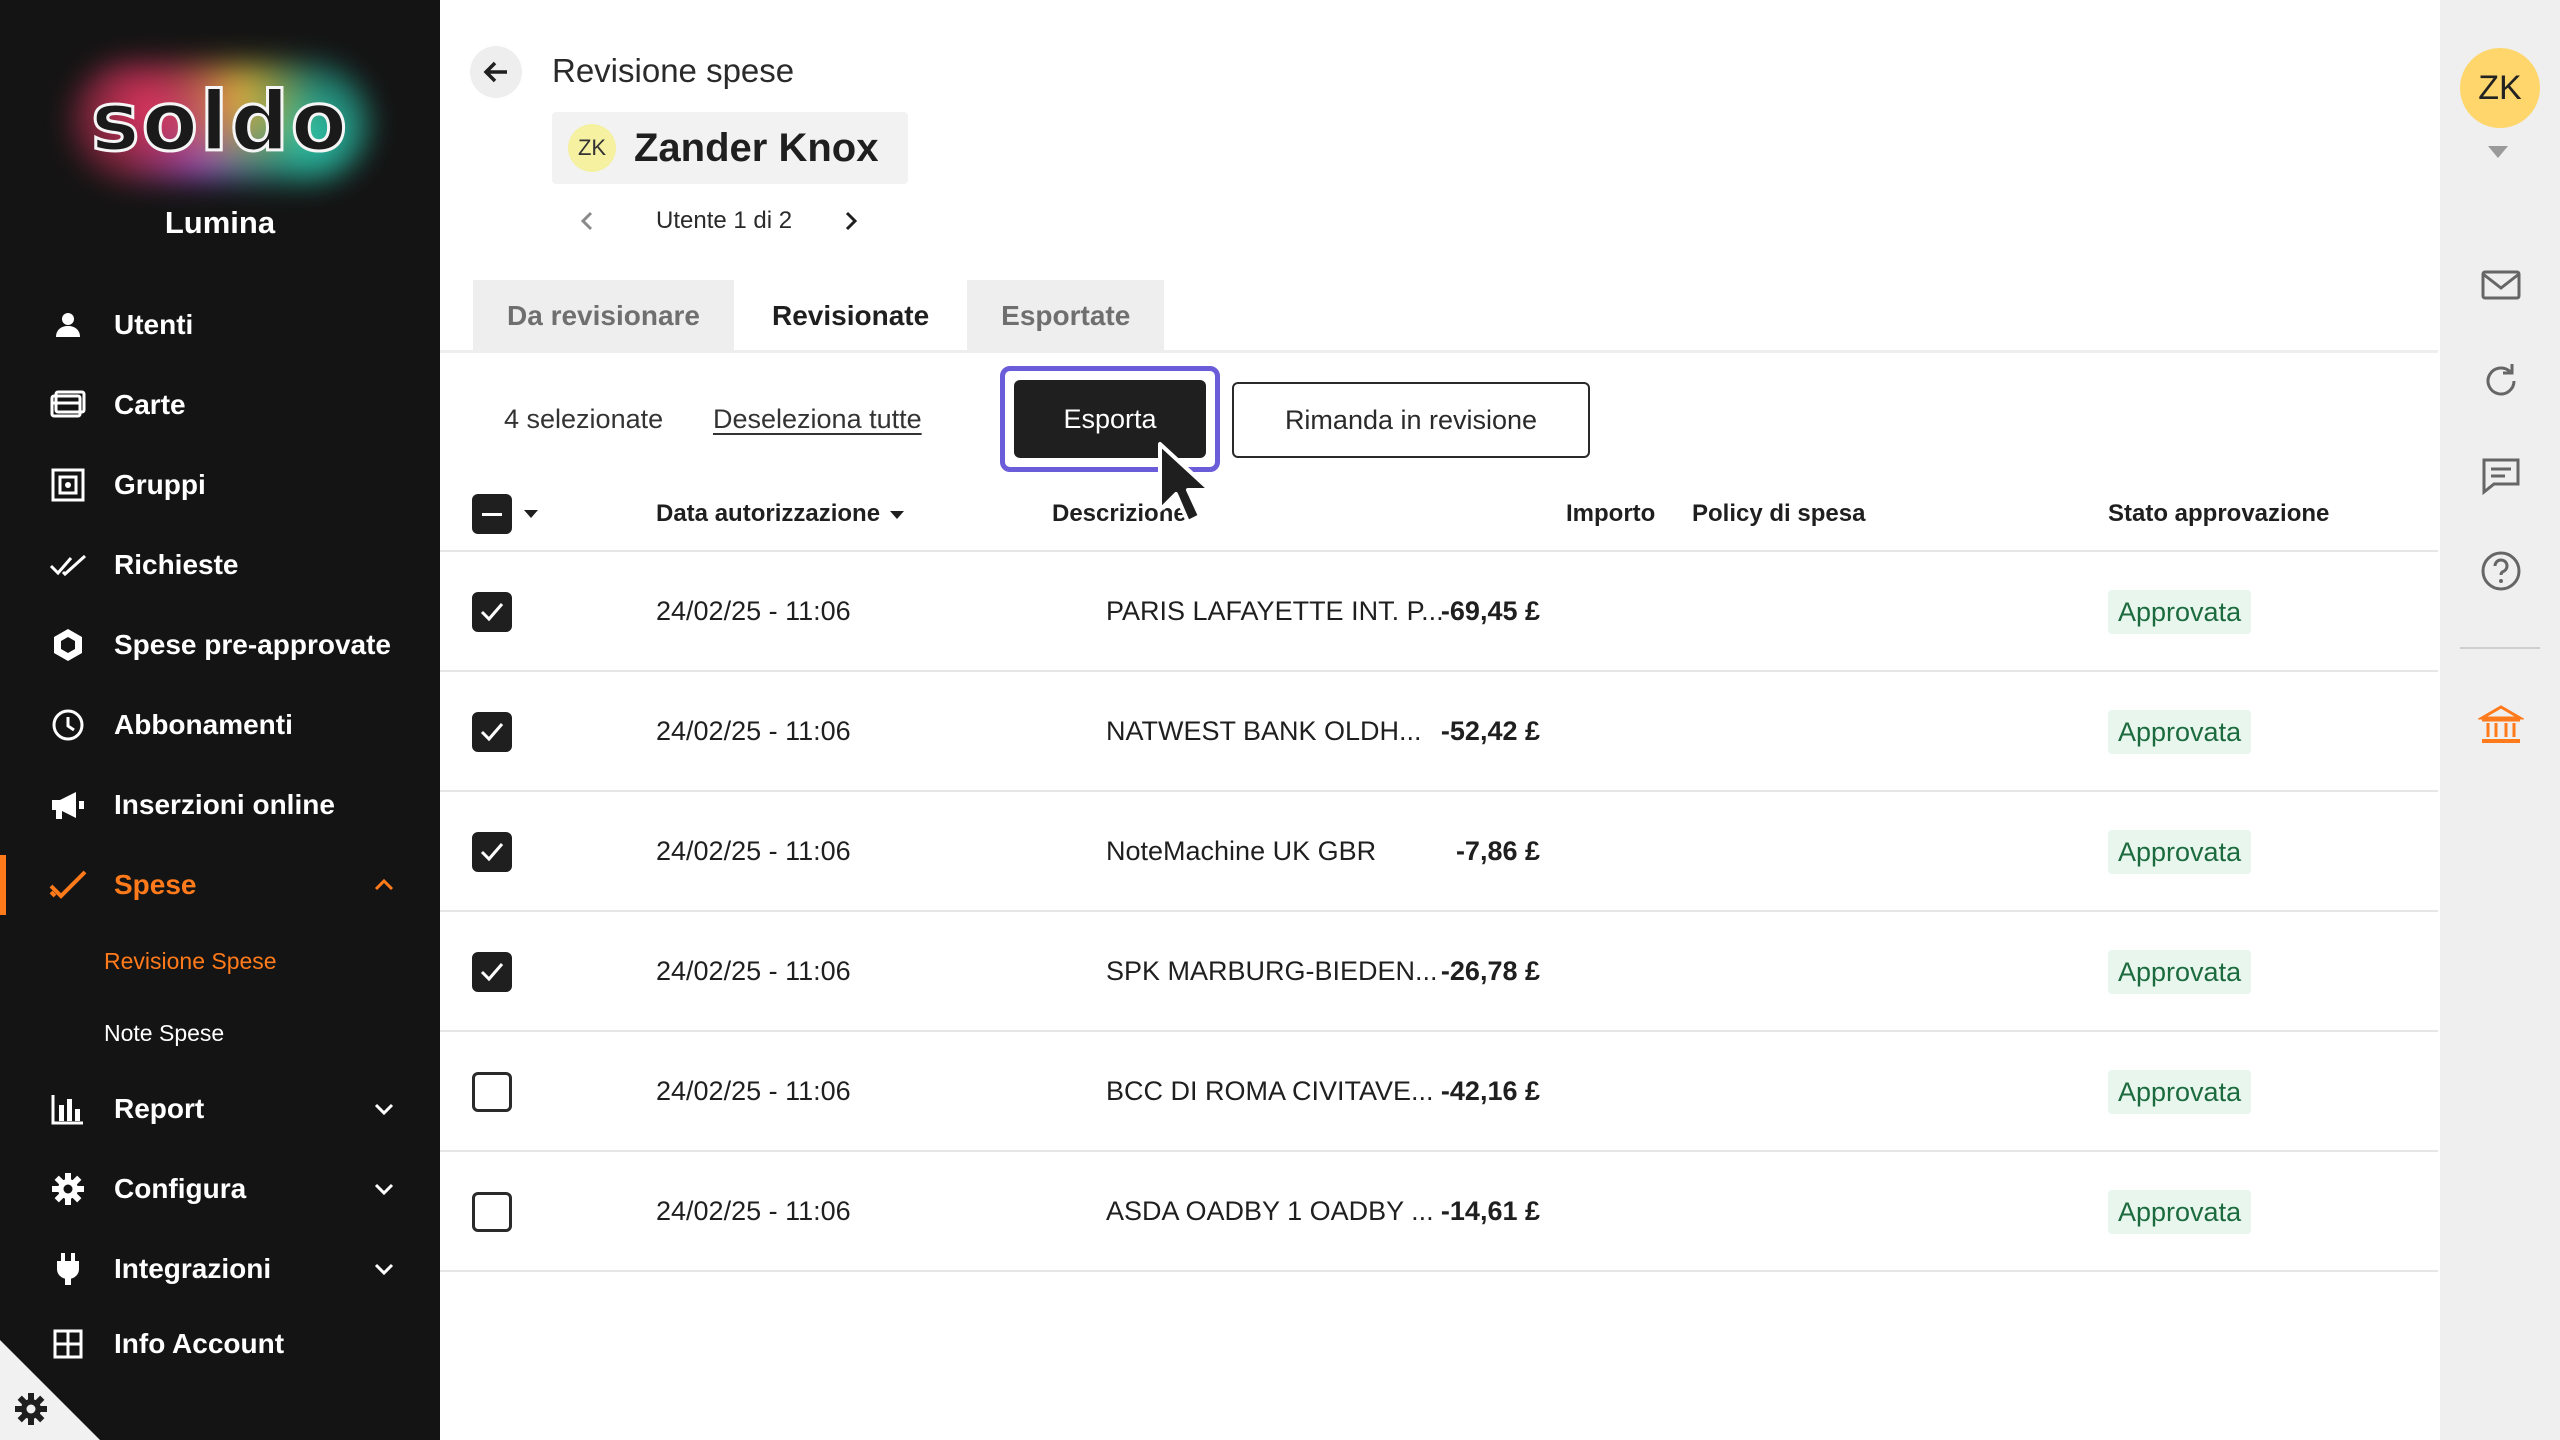 The width and height of the screenshot is (2560, 1440). What do you see at coordinates (252, 644) in the screenshot?
I see `nav-label: Spese pre-approvate` at bounding box center [252, 644].